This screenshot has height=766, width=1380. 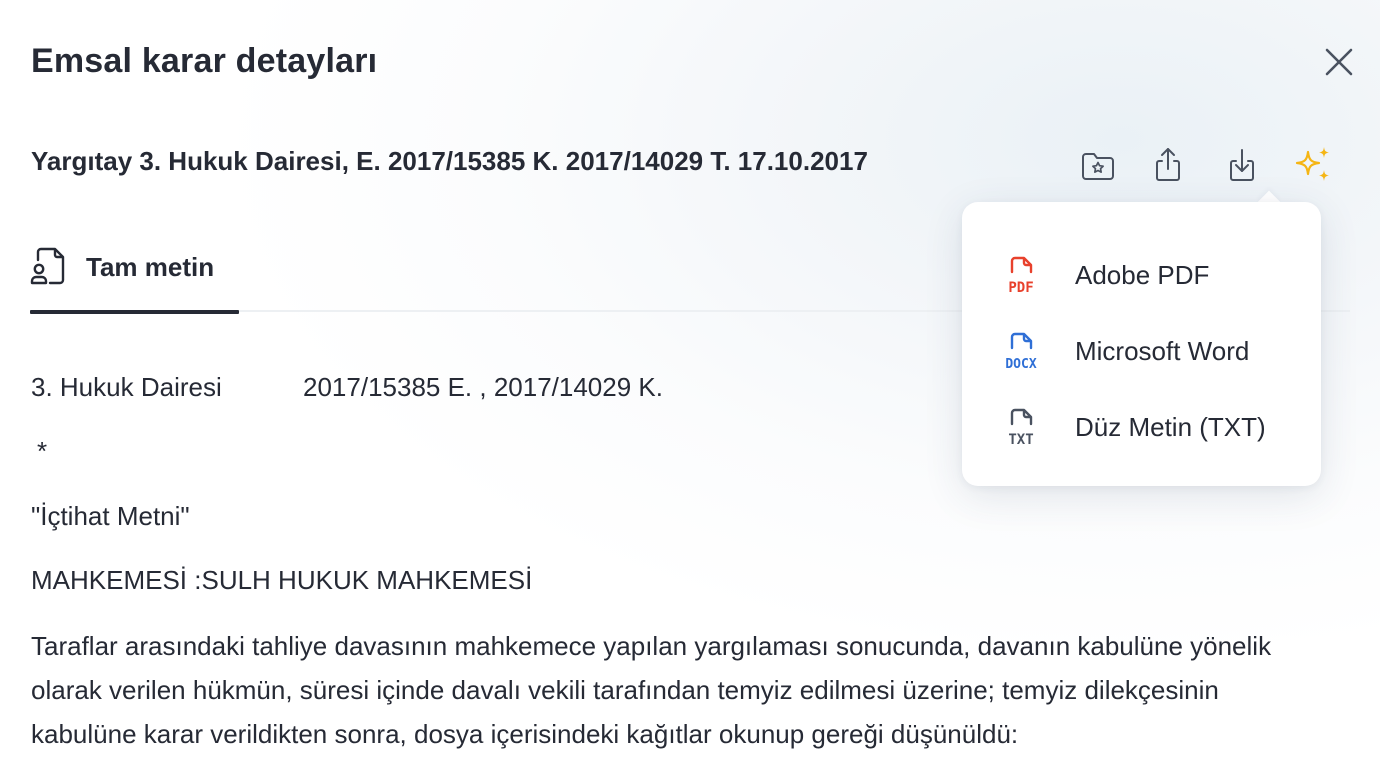 I want to click on ai-summary-button, so click(x=1314, y=165).